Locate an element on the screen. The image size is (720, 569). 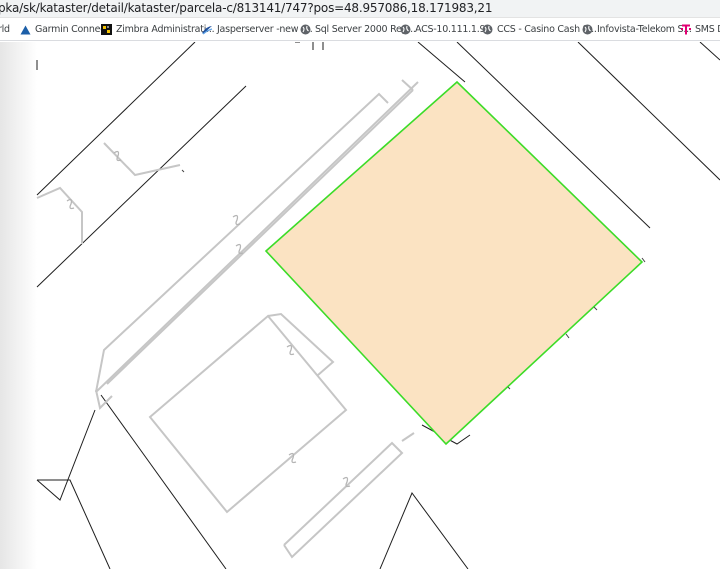
bookmark-label: rld is located at coordinates (5, 29).